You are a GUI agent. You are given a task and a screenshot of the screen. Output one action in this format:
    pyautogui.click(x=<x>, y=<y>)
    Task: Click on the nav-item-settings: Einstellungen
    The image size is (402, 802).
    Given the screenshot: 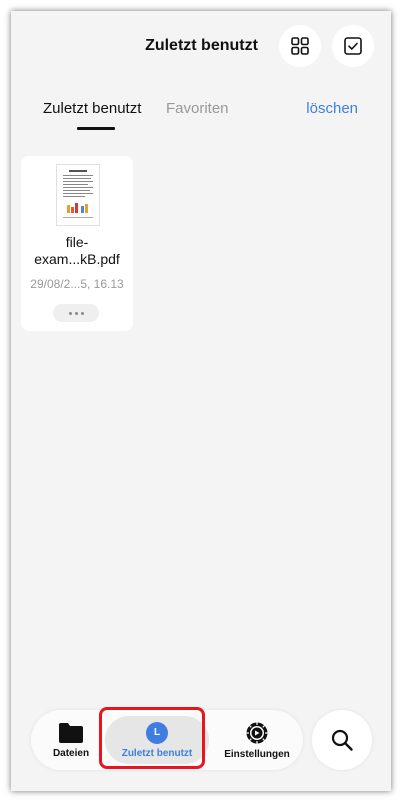 What is the action you would take?
    pyautogui.click(x=257, y=740)
    